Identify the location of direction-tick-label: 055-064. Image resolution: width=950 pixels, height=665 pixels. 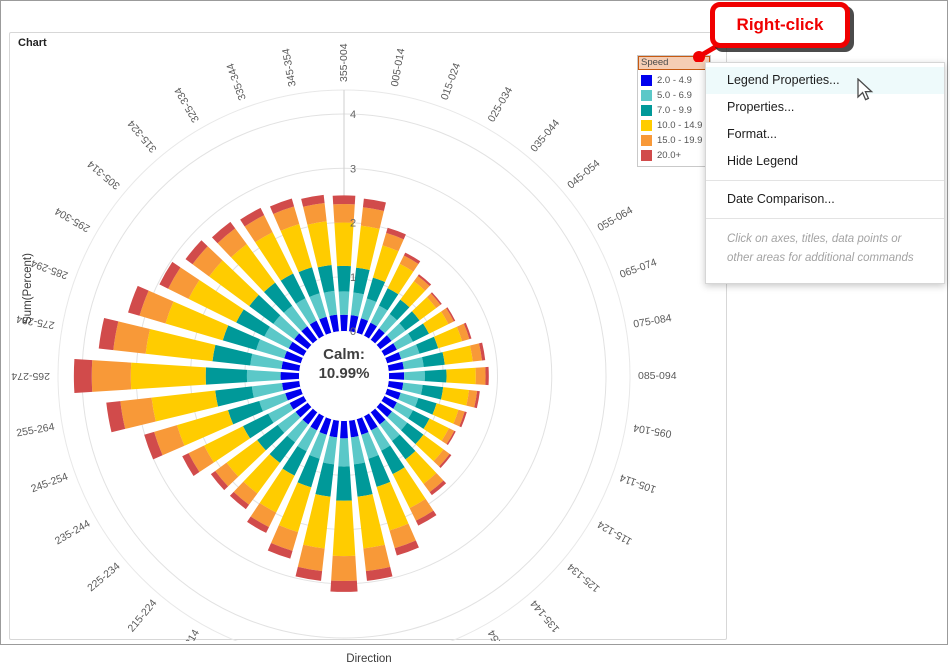
(616, 219).